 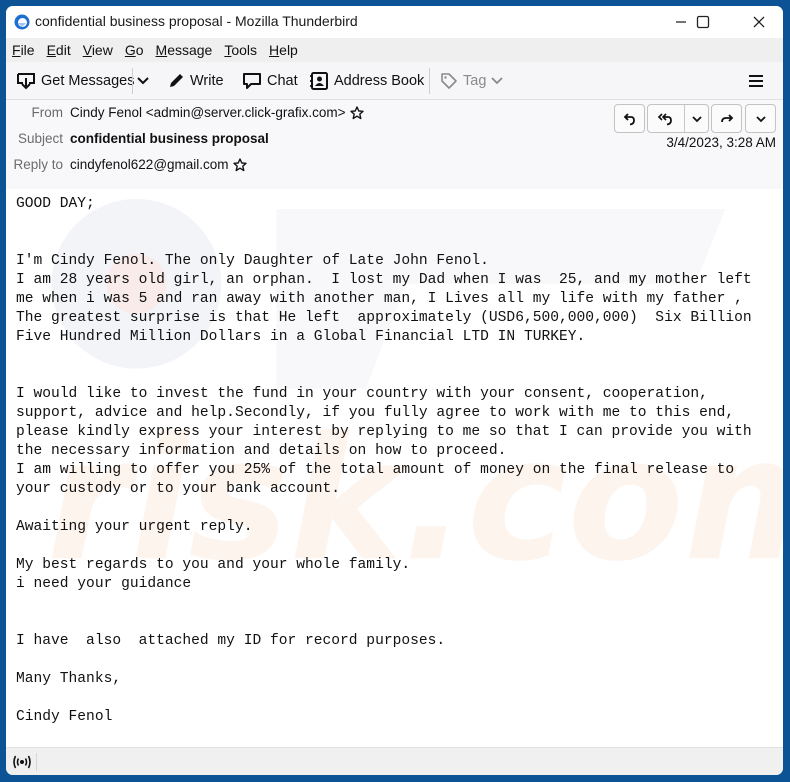 I want to click on close-icon, so click(x=759, y=22).